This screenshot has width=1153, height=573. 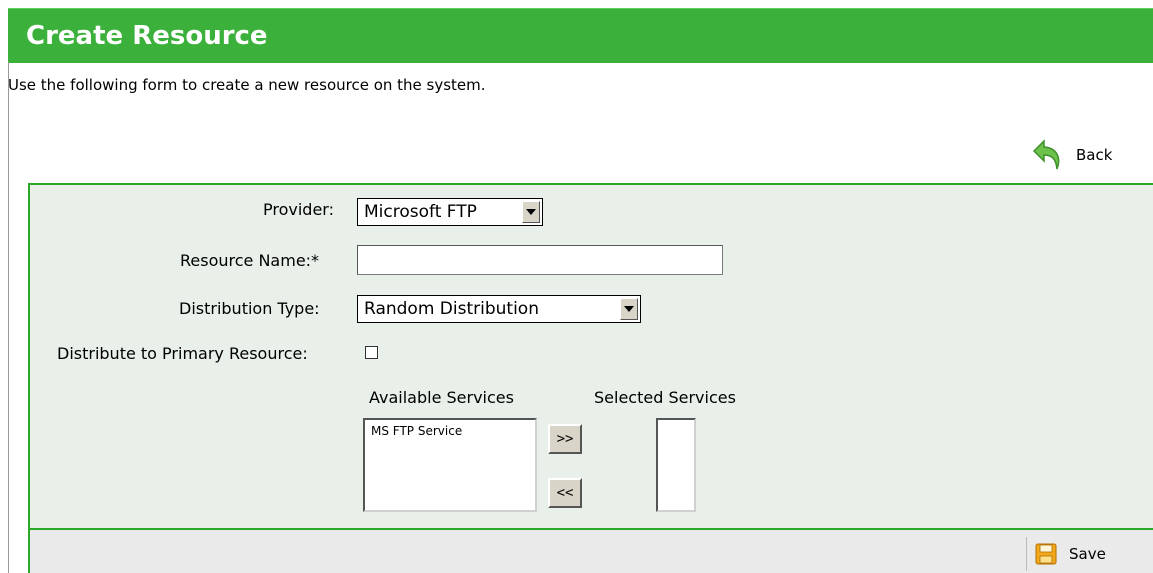 I want to click on save-label: Save, so click(x=1087, y=554).